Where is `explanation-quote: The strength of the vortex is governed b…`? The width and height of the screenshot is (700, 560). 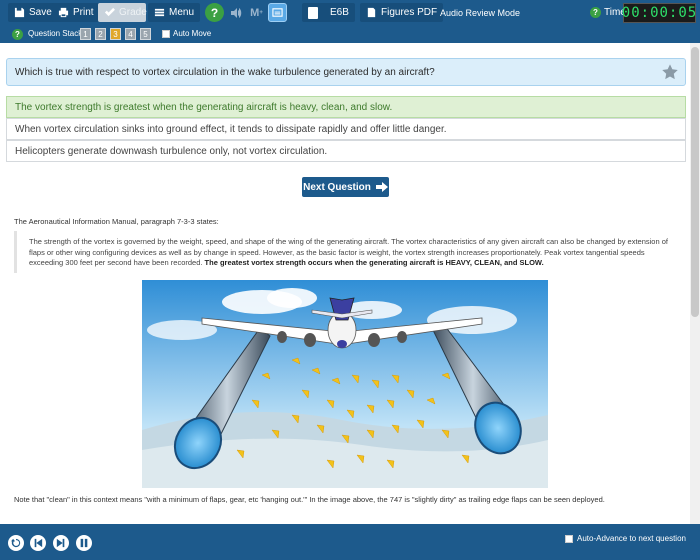
explanation-quote: The strength of the vortex is governed b… is located at coordinates (350, 252).